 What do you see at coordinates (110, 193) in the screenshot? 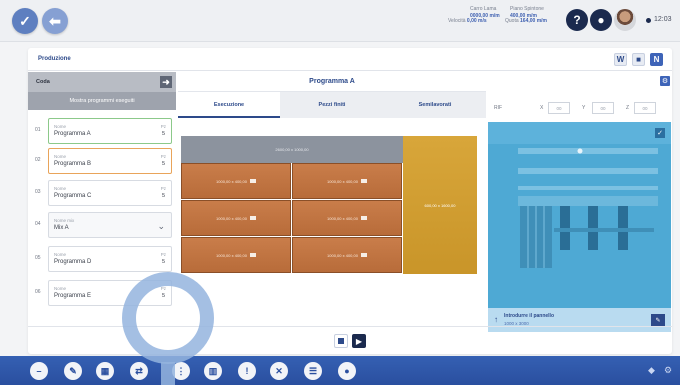
I see `queue-card: Nome Programma C Pz 5` at bounding box center [110, 193].